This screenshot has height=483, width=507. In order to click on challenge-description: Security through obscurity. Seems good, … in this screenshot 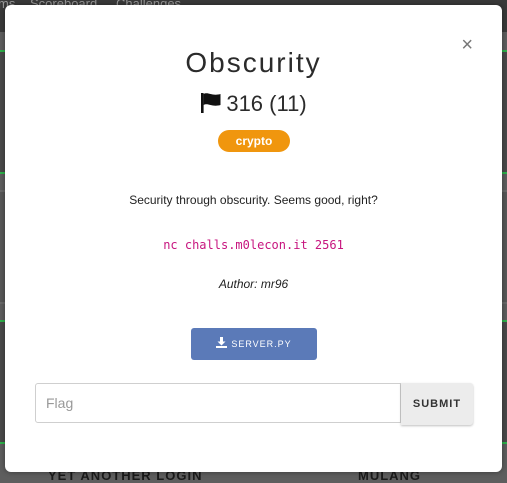, I will do `click(253, 200)`.